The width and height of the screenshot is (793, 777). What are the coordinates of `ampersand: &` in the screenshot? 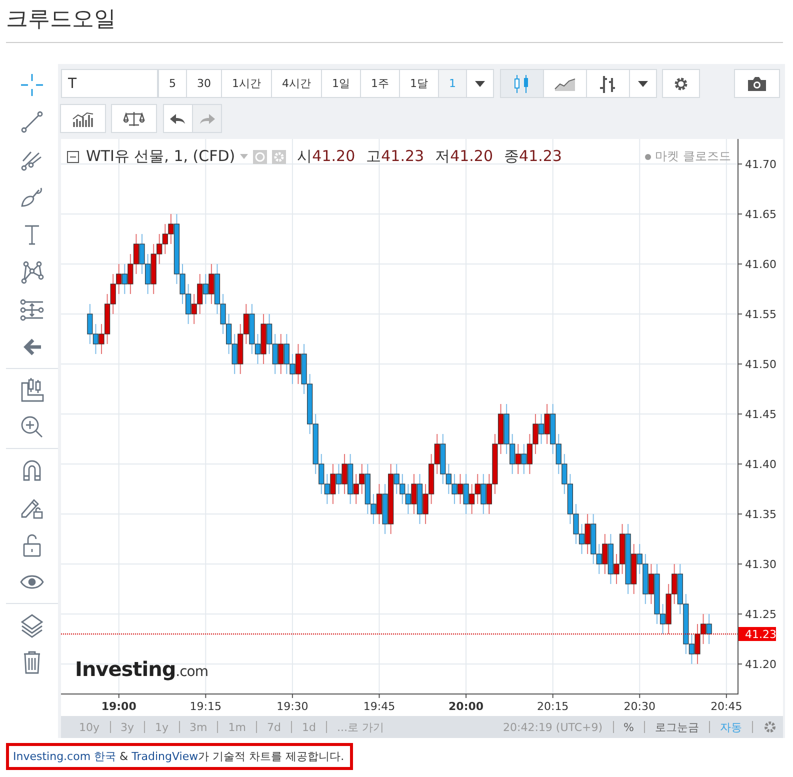 It's located at (124, 756).